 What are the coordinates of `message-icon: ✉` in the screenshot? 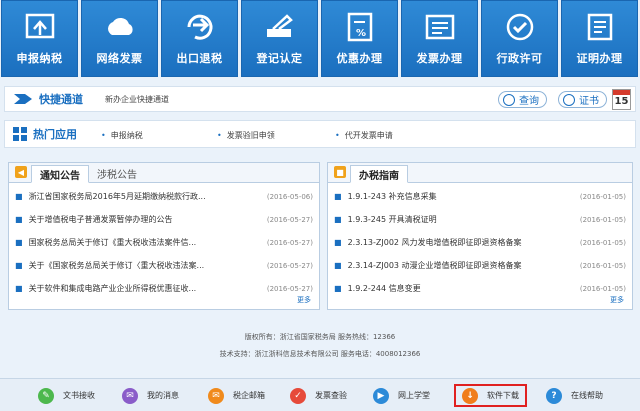 It's located at (130, 395).